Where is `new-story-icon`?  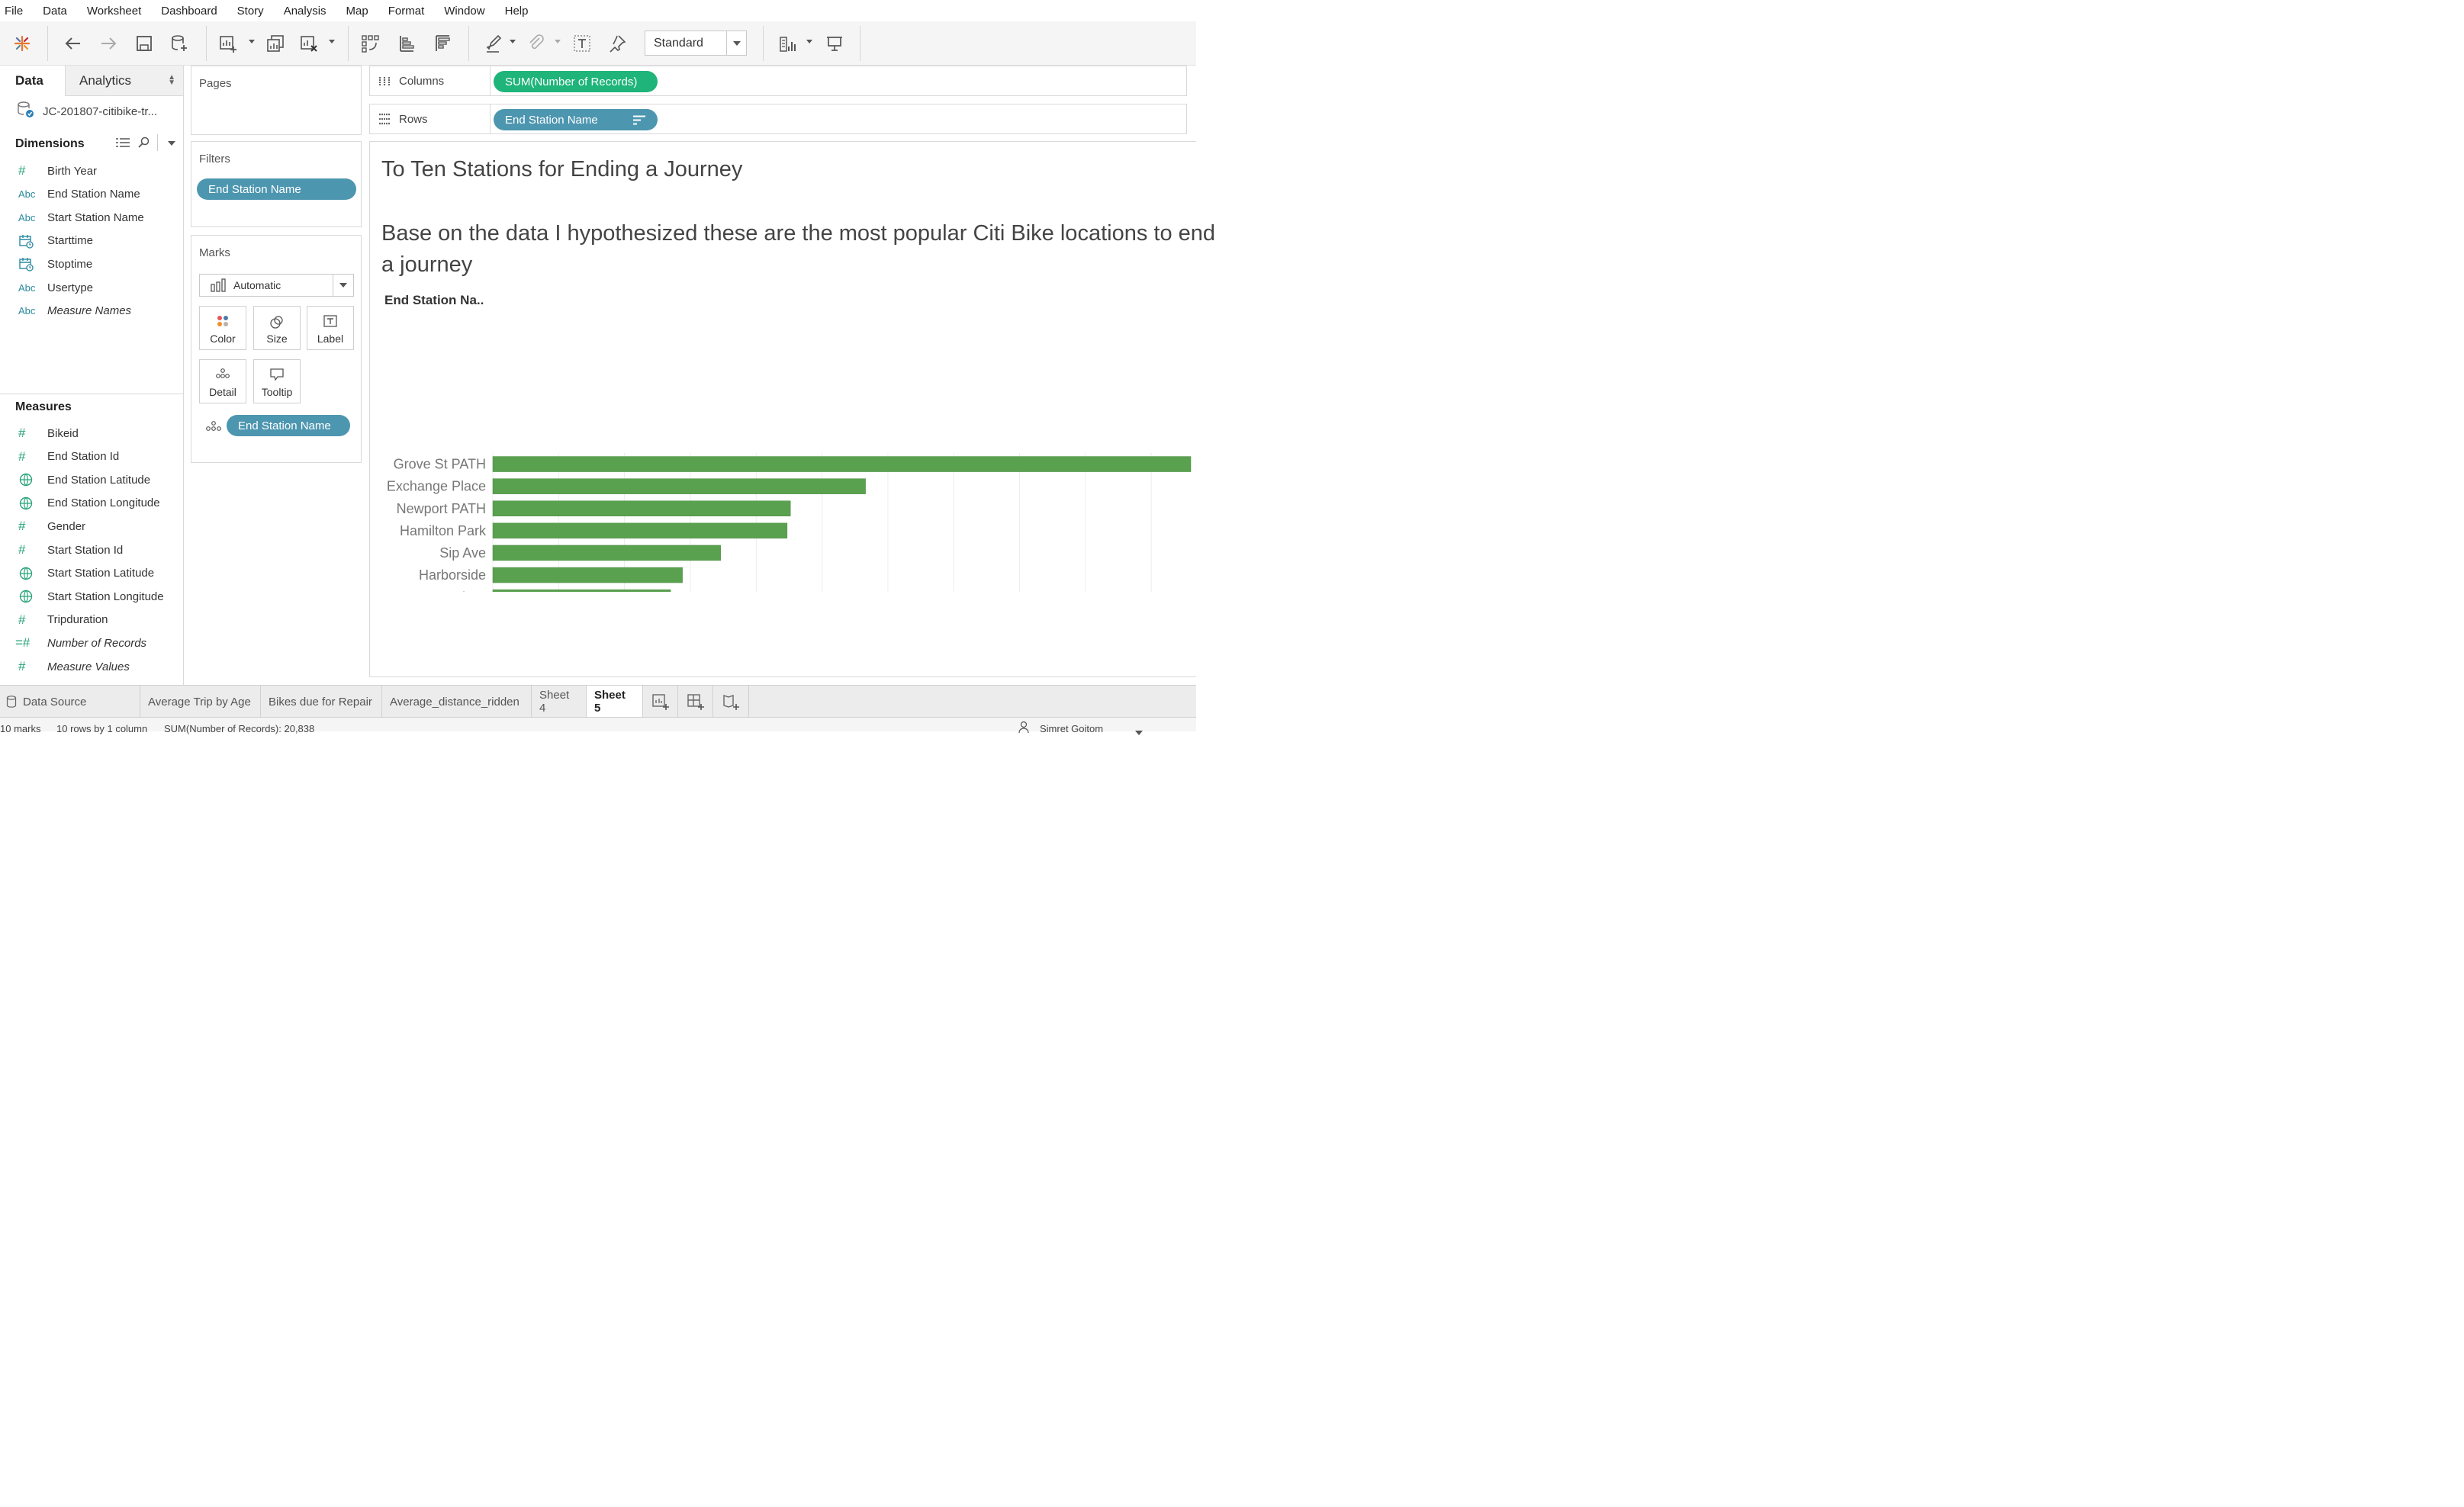 new-story-icon is located at coordinates (731, 702).